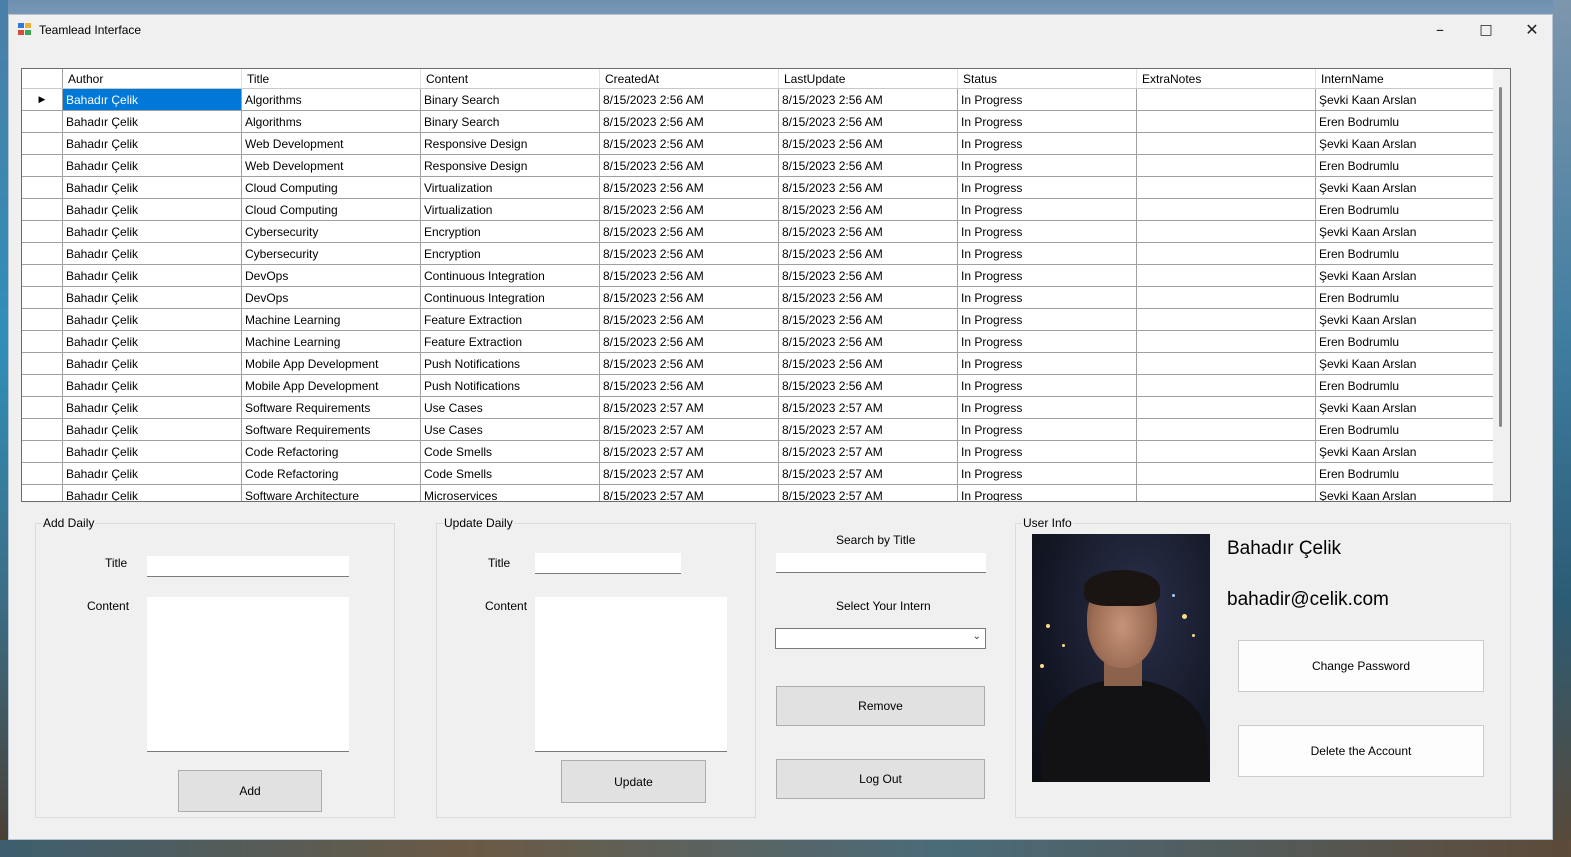  I want to click on table-cell: DevOps, so click(331, 297).